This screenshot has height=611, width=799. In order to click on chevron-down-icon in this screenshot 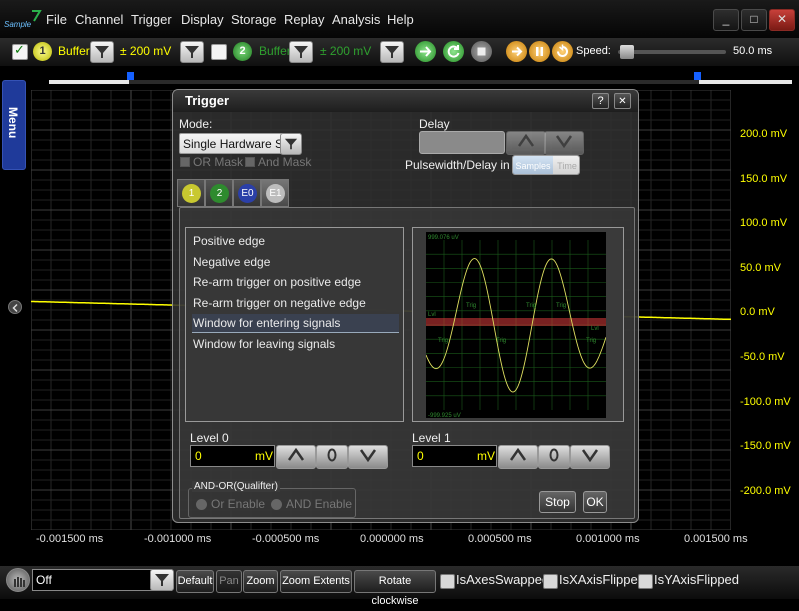, I will do `click(564, 142)`.